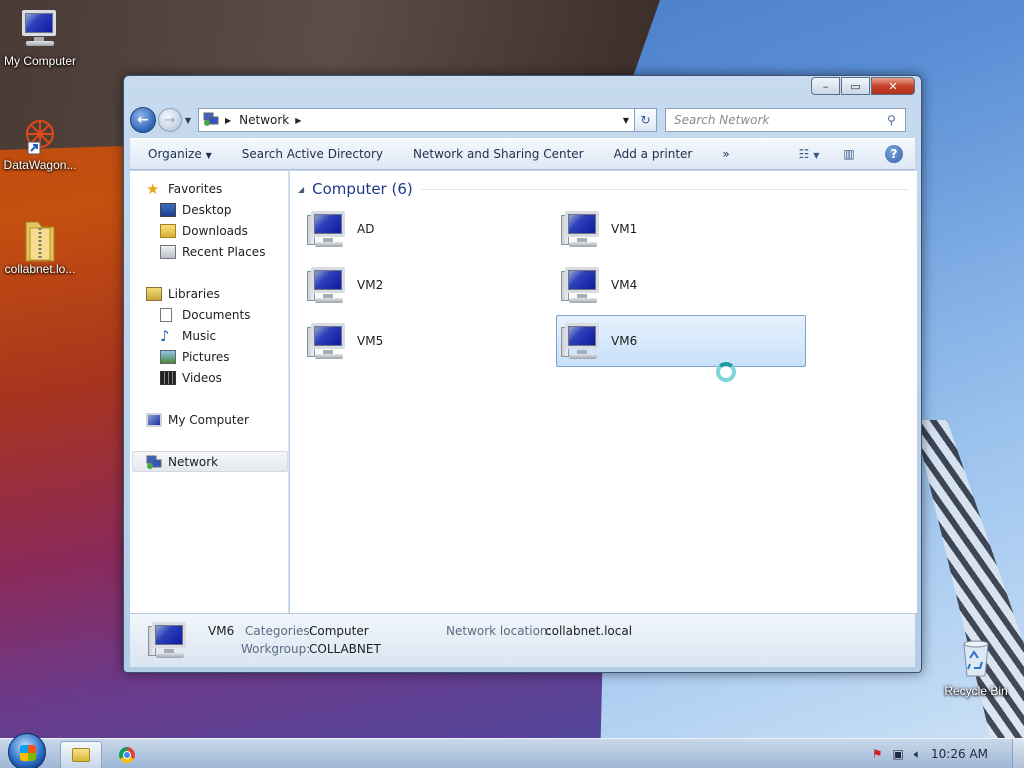 The image size is (1024, 768). What do you see at coordinates (27, 750) in the screenshot?
I see `start-button` at bounding box center [27, 750].